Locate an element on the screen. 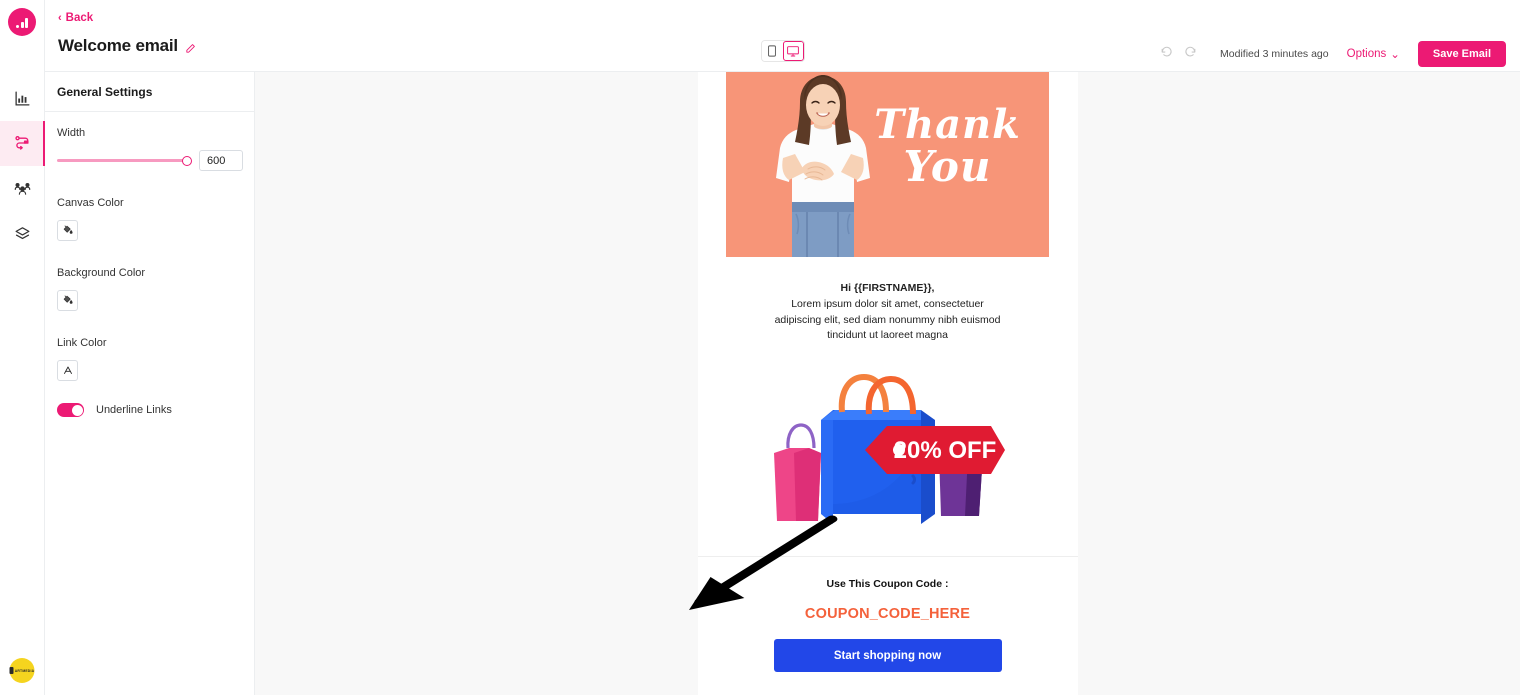 The width and height of the screenshot is (1520, 695). hero-script-text: Thank You is located at coordinates (947, 146).